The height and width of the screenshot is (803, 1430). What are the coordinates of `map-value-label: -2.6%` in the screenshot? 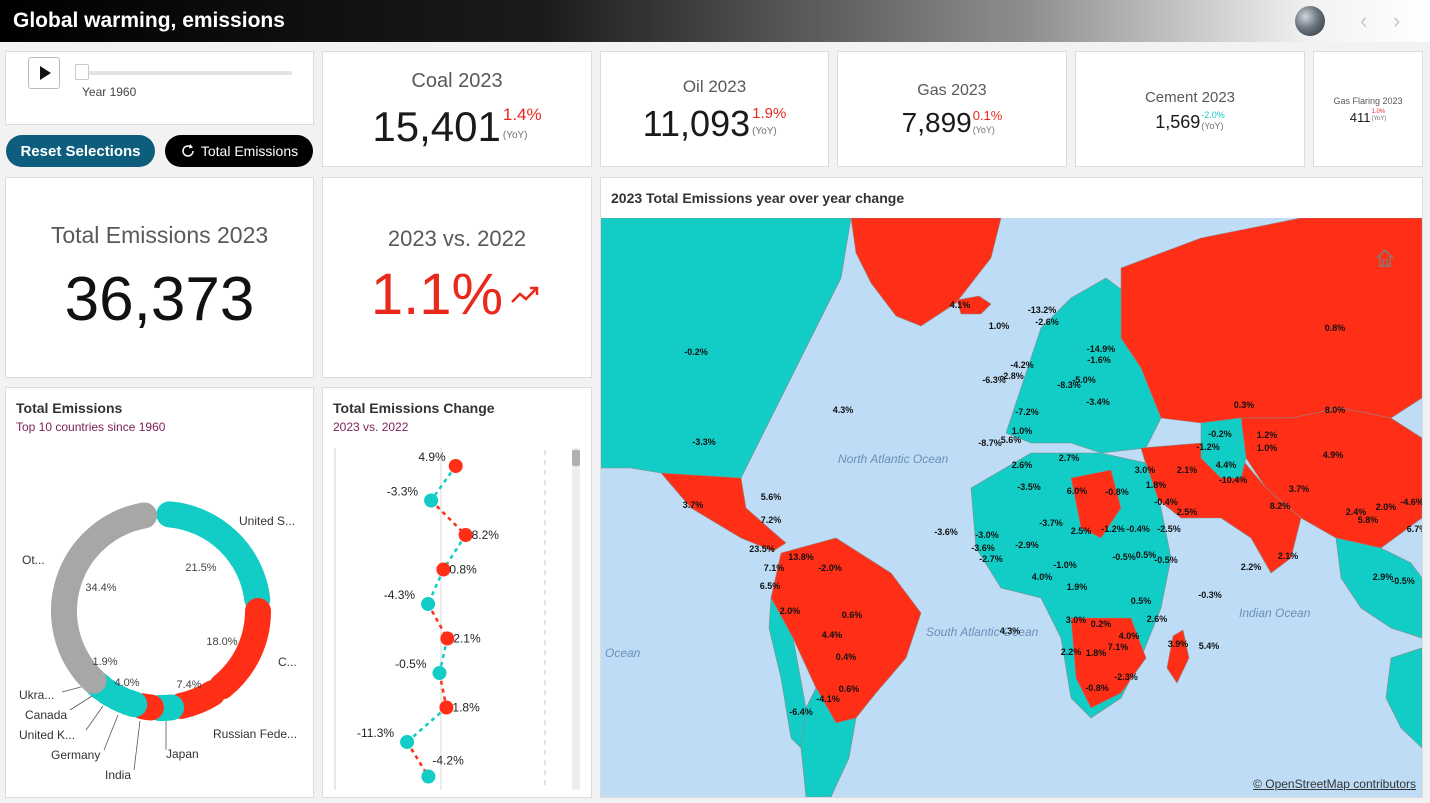 It's located at (1047, 322).